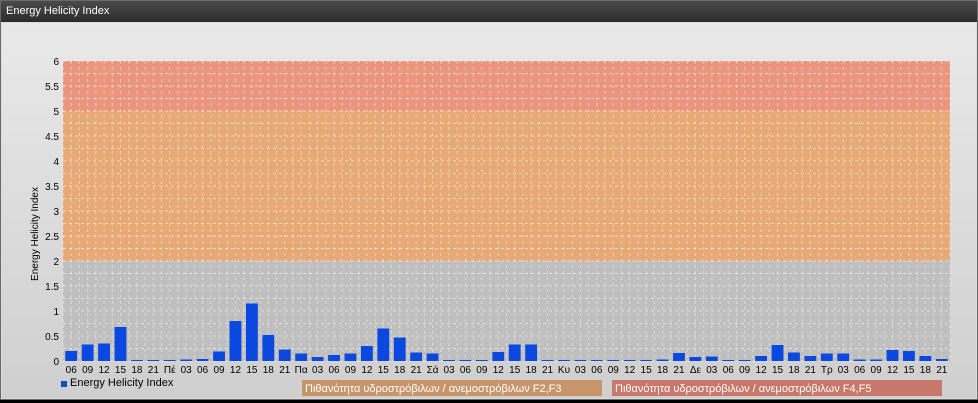 This screenshot has width=978, height=403. I want to click on legend-swatch, so click(64, 384).